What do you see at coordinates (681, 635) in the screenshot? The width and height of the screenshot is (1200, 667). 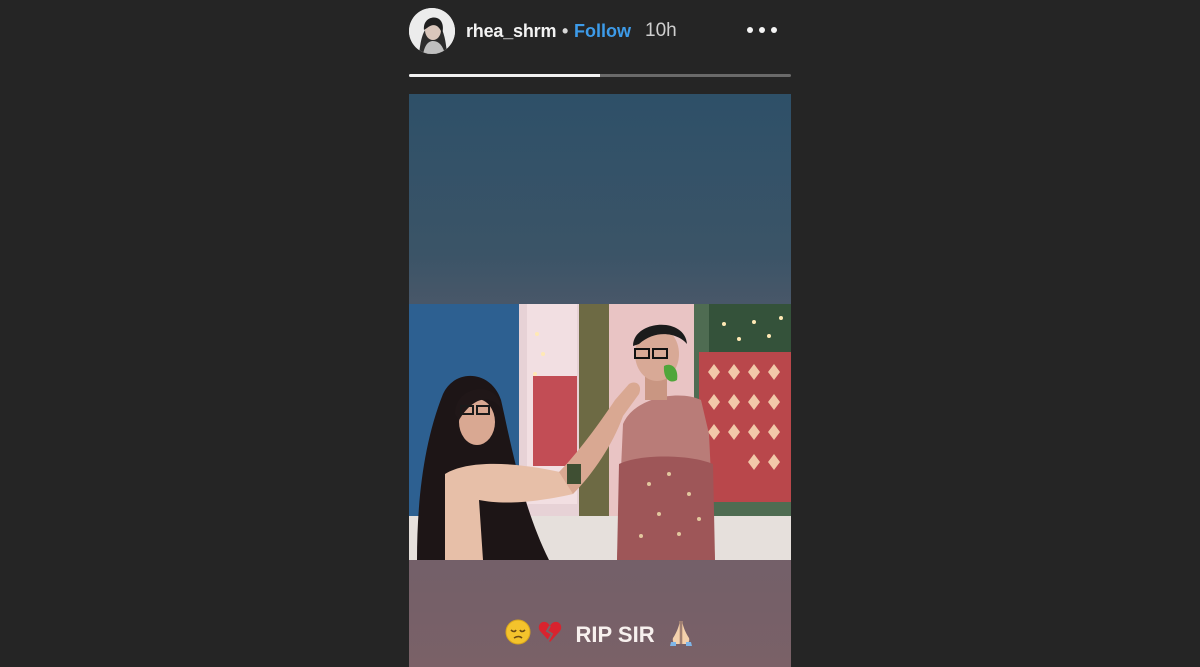 I see `folded-hands-emoji` at bounding box center [681, 635].